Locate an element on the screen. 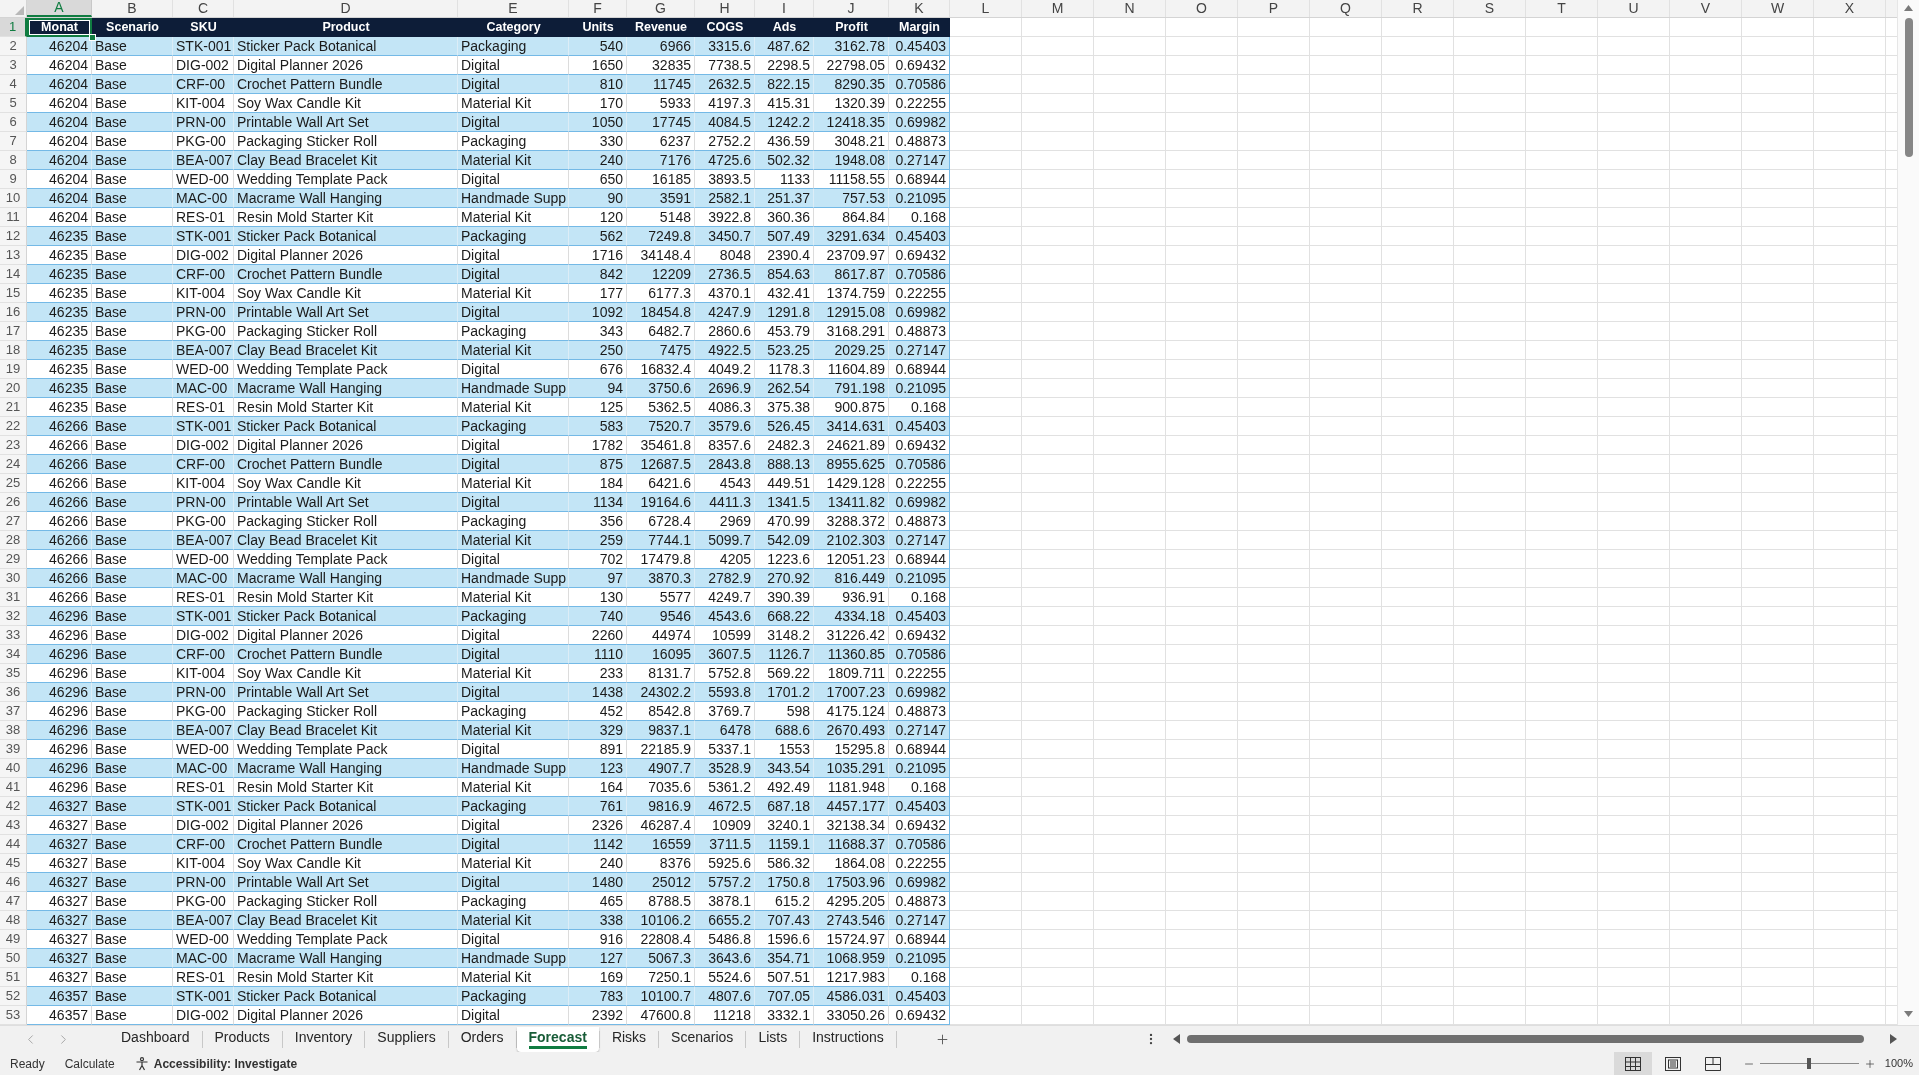 The image size is (1919, 1075). row-number: 17 is located at coordinates (13, 331).